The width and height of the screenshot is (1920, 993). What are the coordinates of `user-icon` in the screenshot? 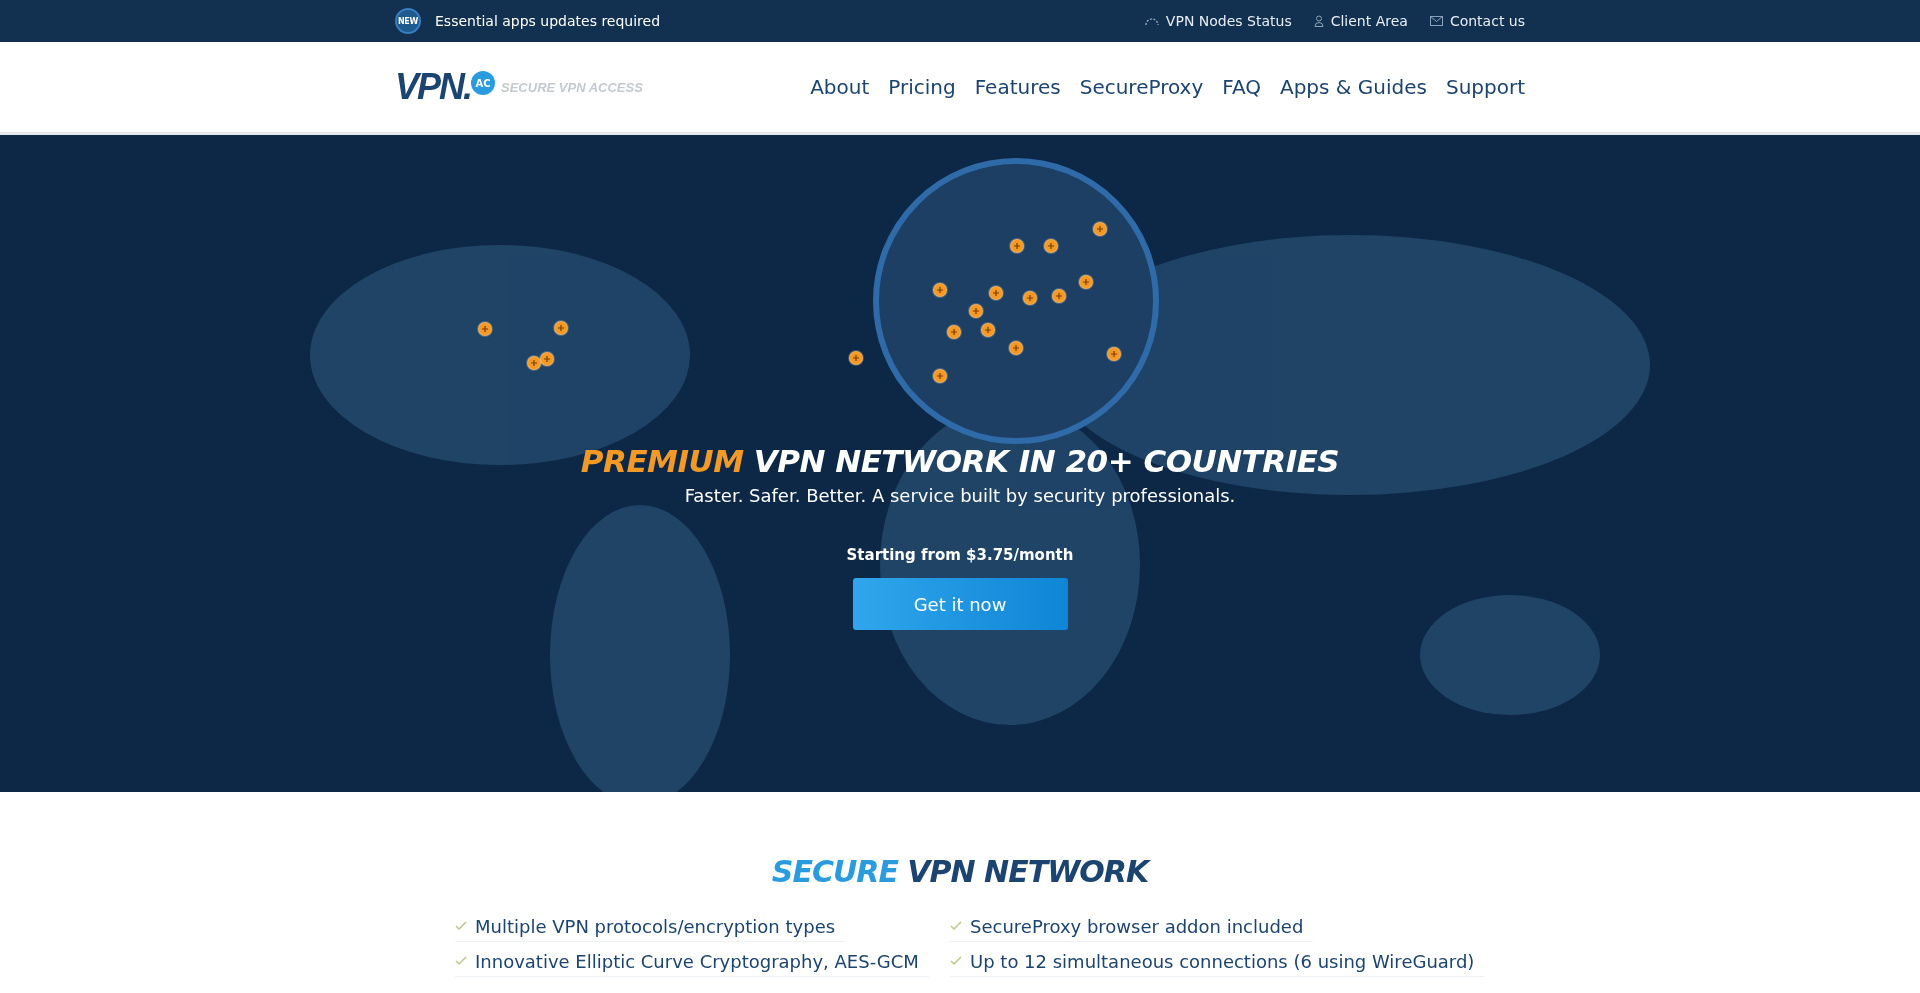 It's located at (1318, 21).